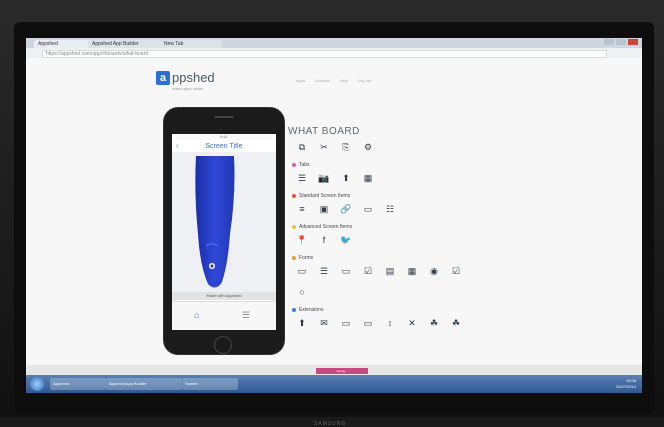 Image resolution: width=664 pixels, height=427 pixels. I want to click on monitor-brand: SAMSUNG, so click(330, 424).